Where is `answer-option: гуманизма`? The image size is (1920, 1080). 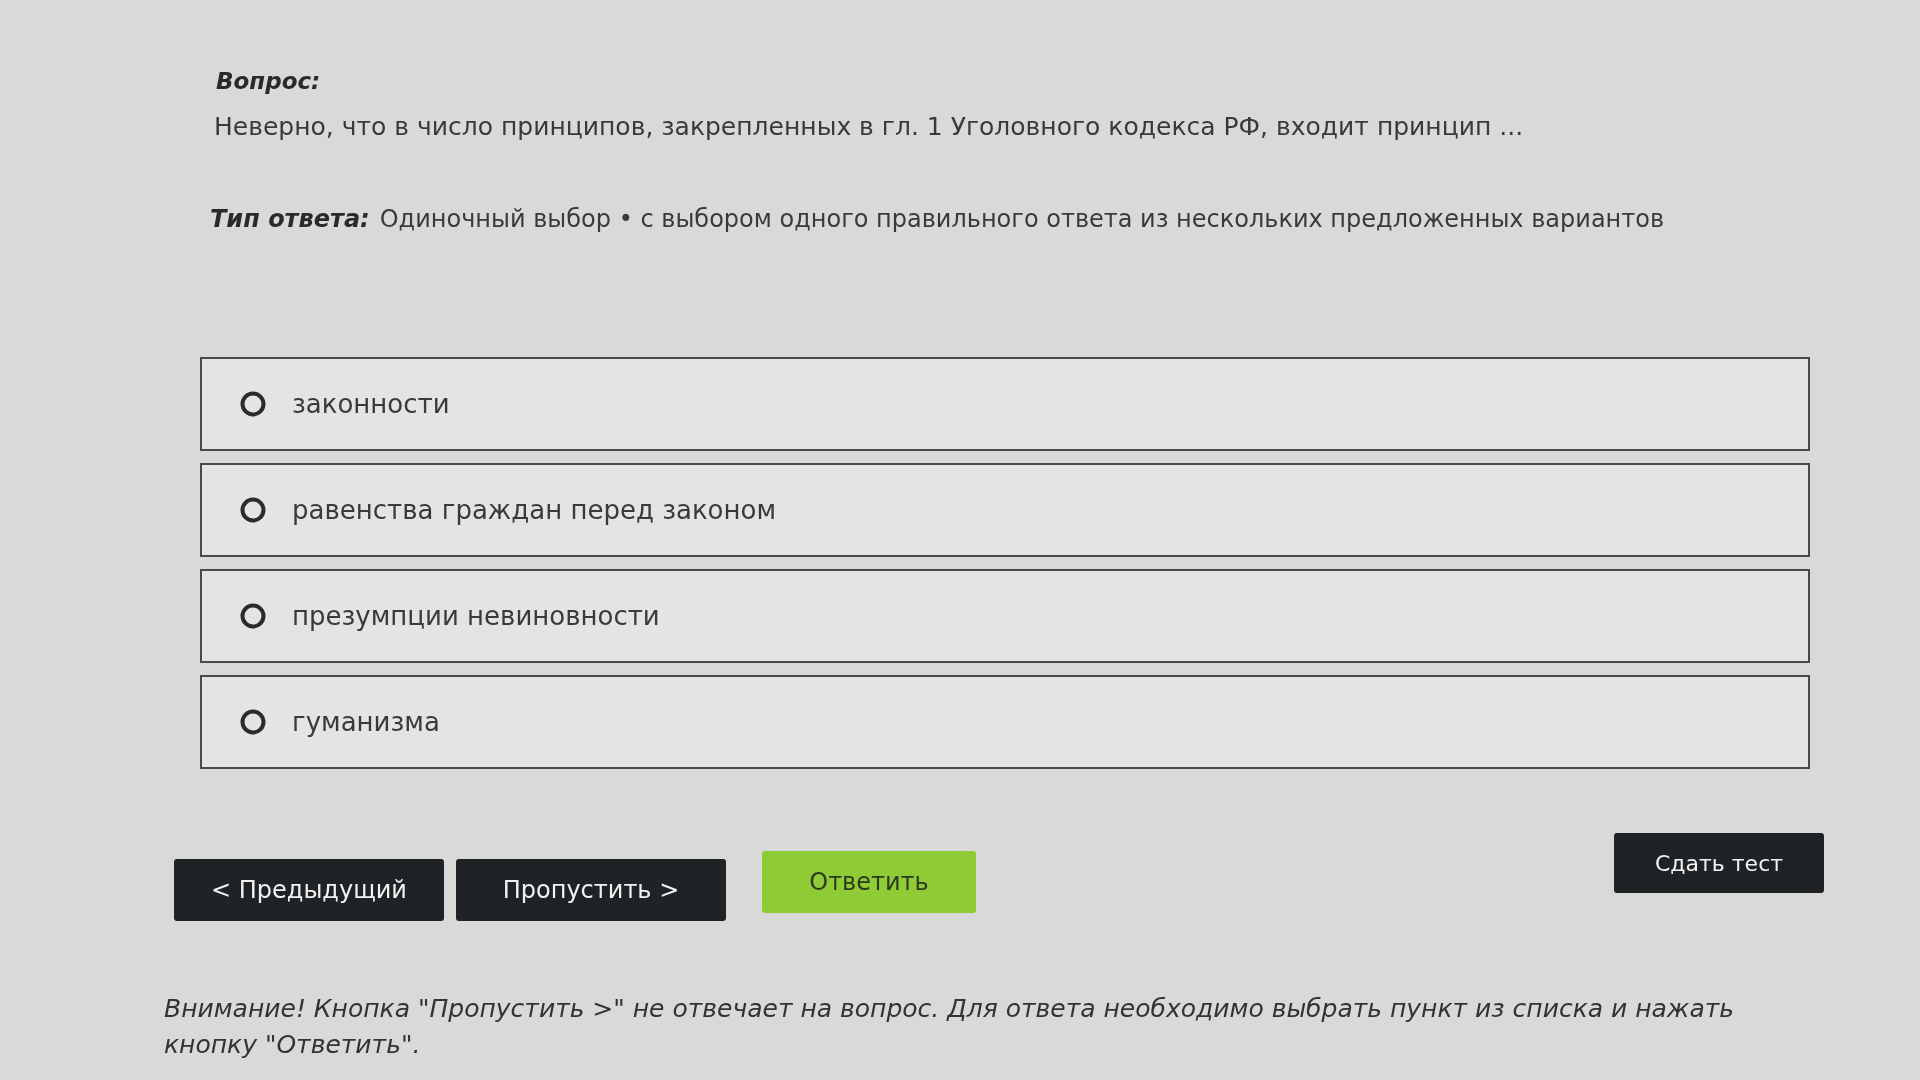 answer-option: гуманизма is located at coordinates (1005, 722).